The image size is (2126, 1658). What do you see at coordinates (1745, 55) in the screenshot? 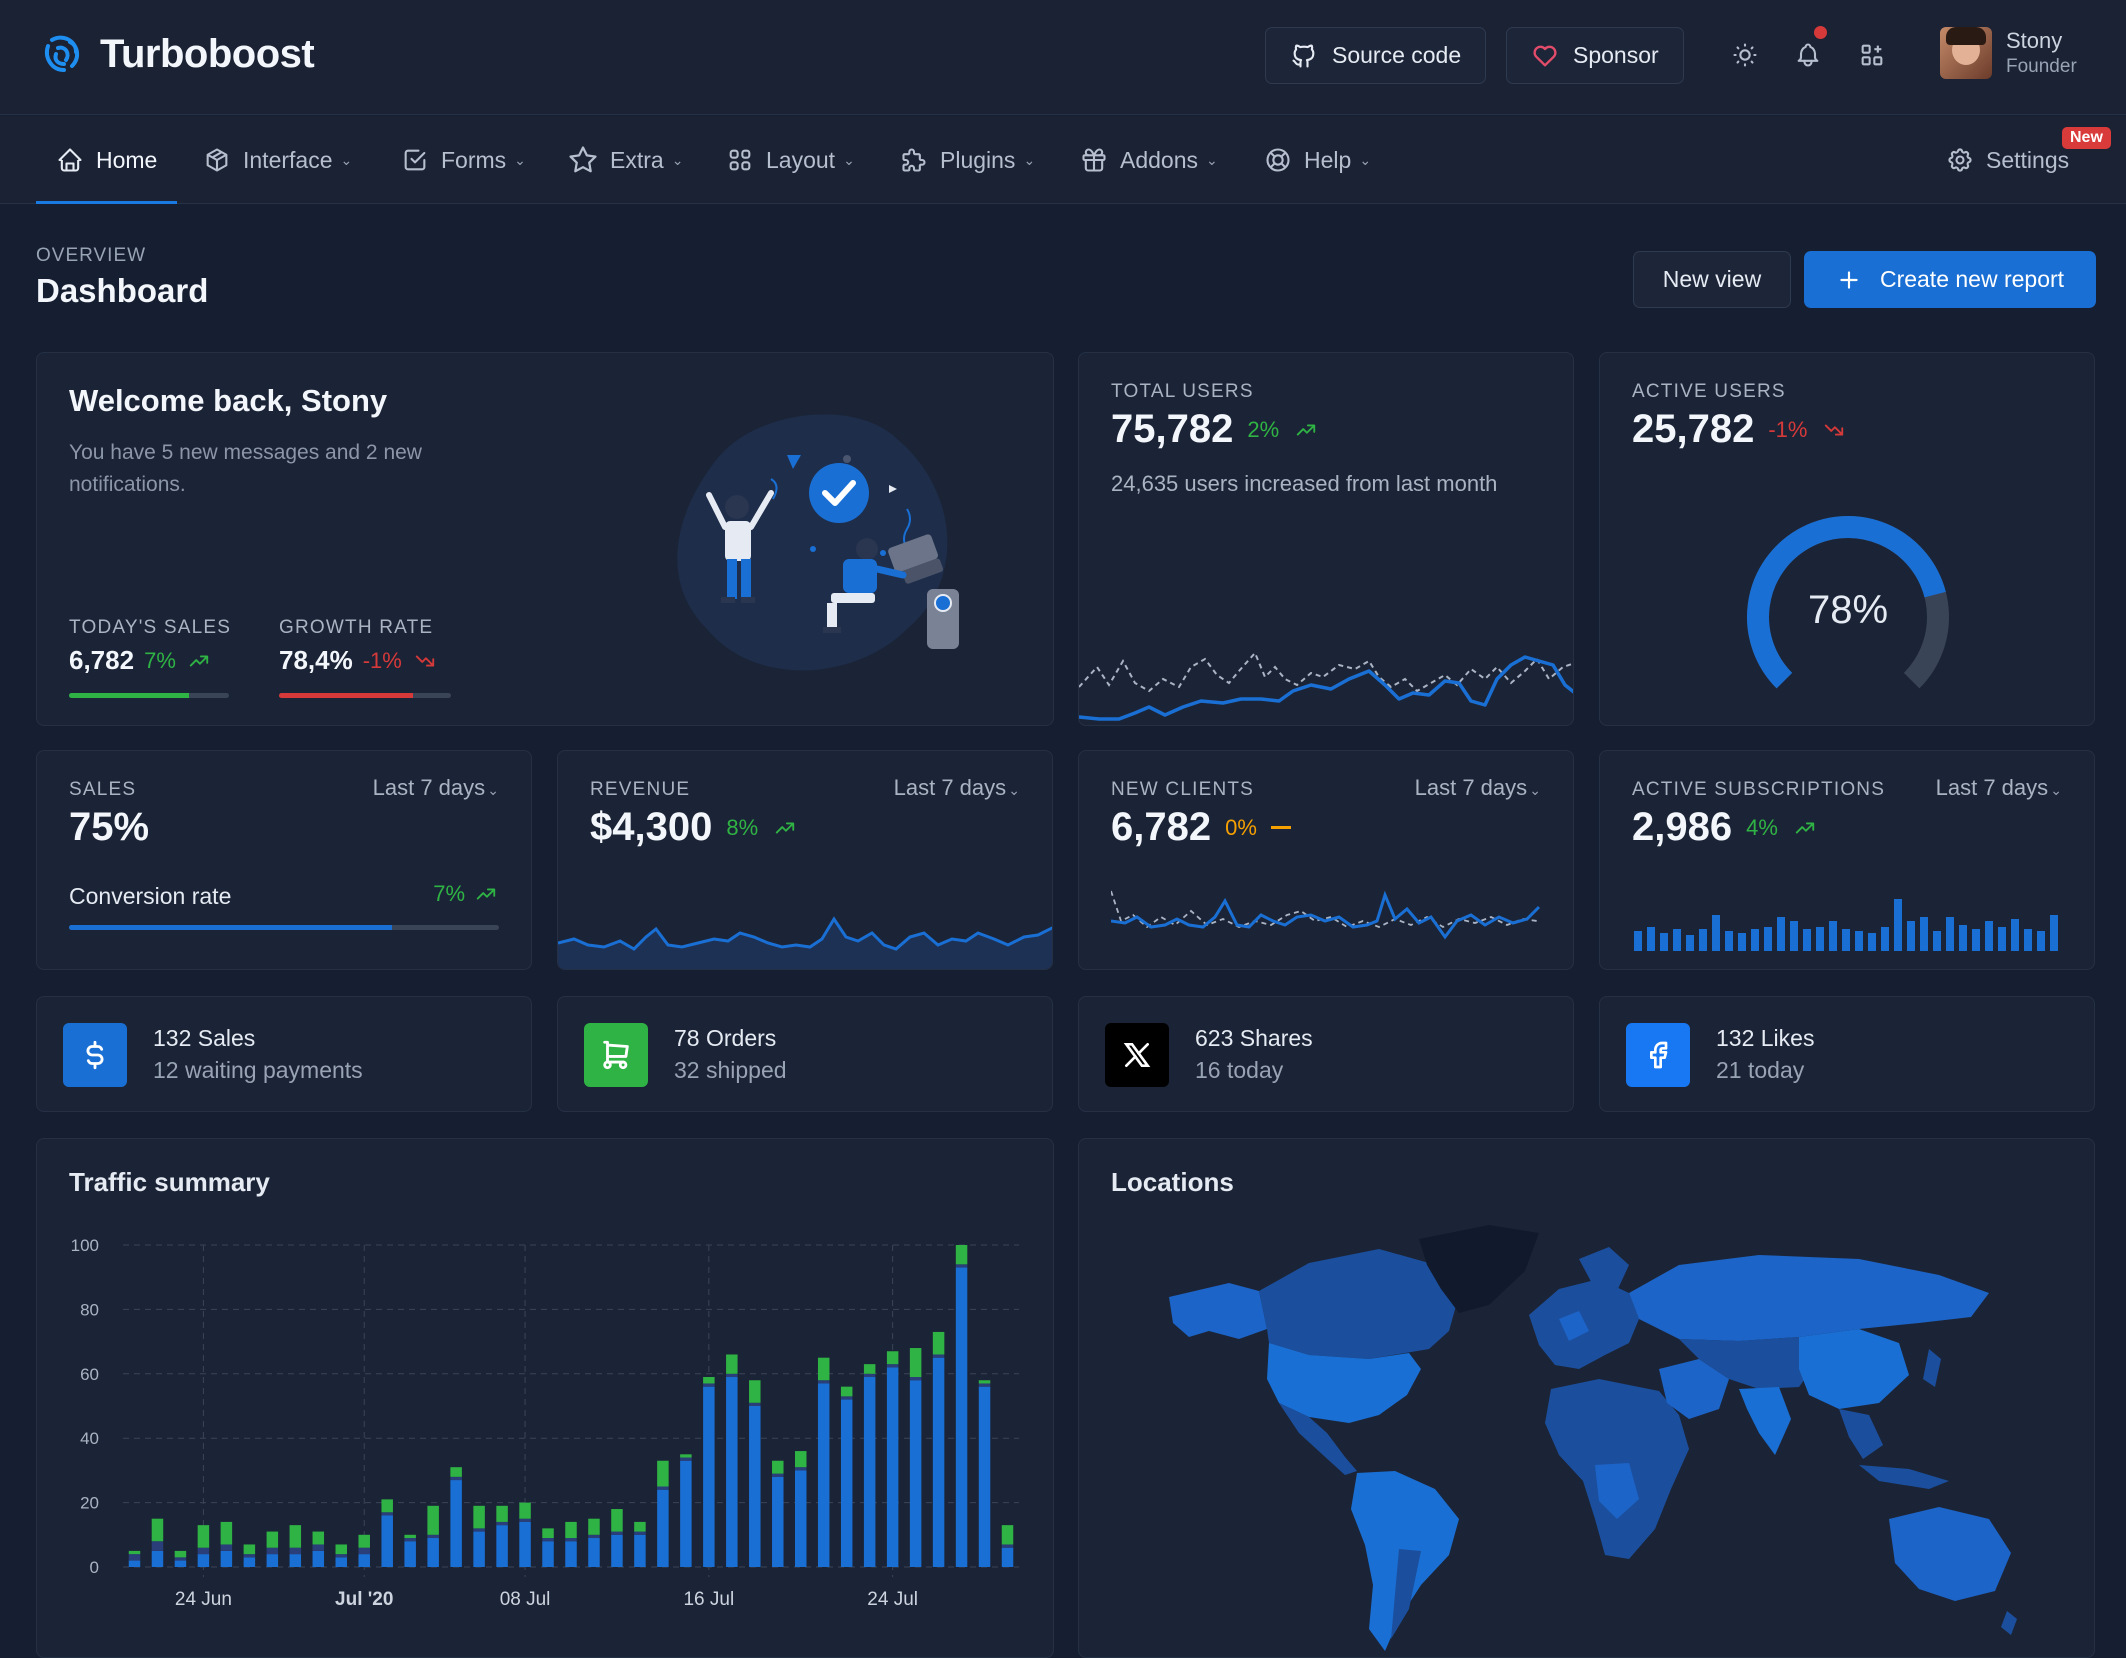
I see `theme-toggle-button` at bounding box center [1745, 55].